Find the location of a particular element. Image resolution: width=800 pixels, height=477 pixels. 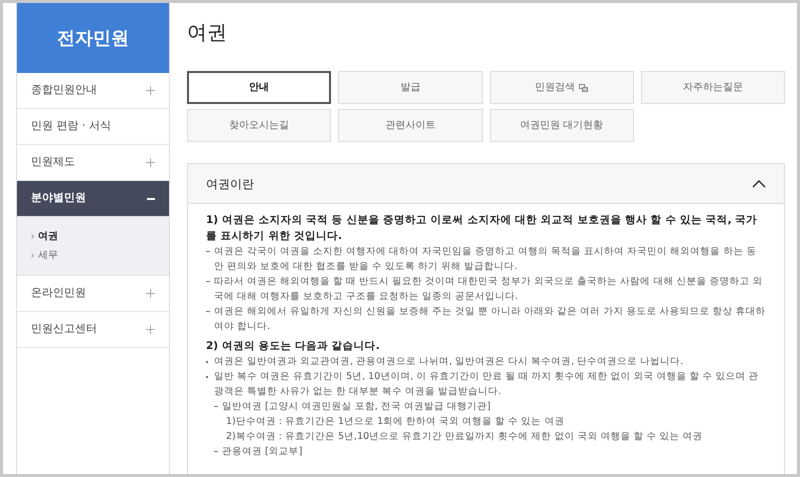

panel-title: 여권이란 is located at coordinates (230, 184).